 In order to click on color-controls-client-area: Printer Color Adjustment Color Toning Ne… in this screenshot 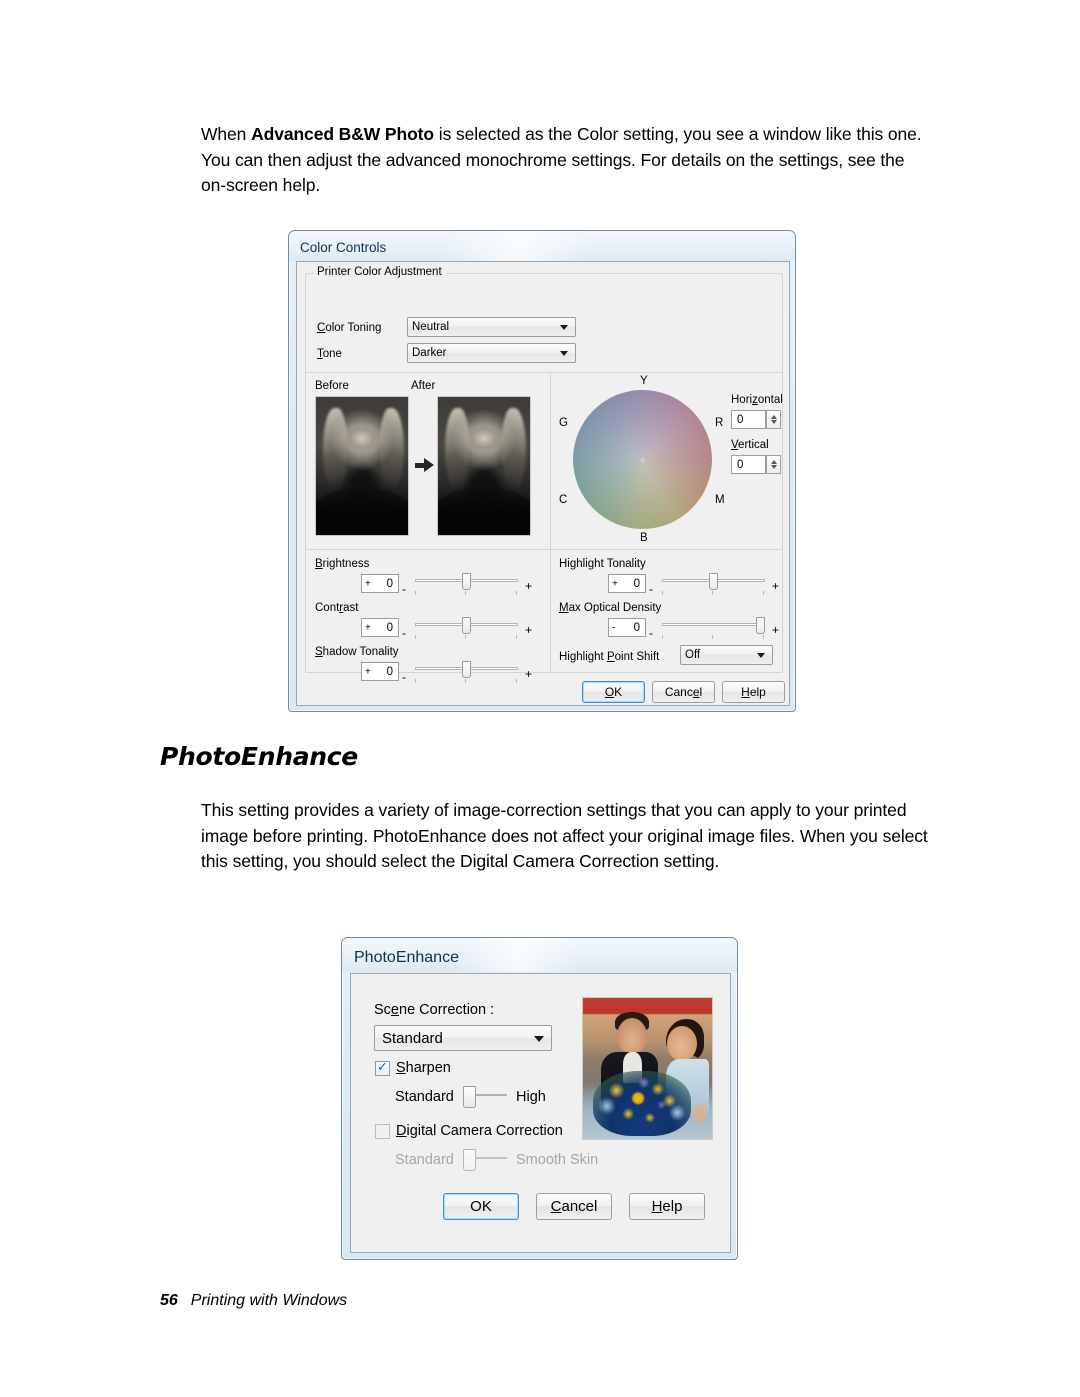, I will do `click(543, 483)`.